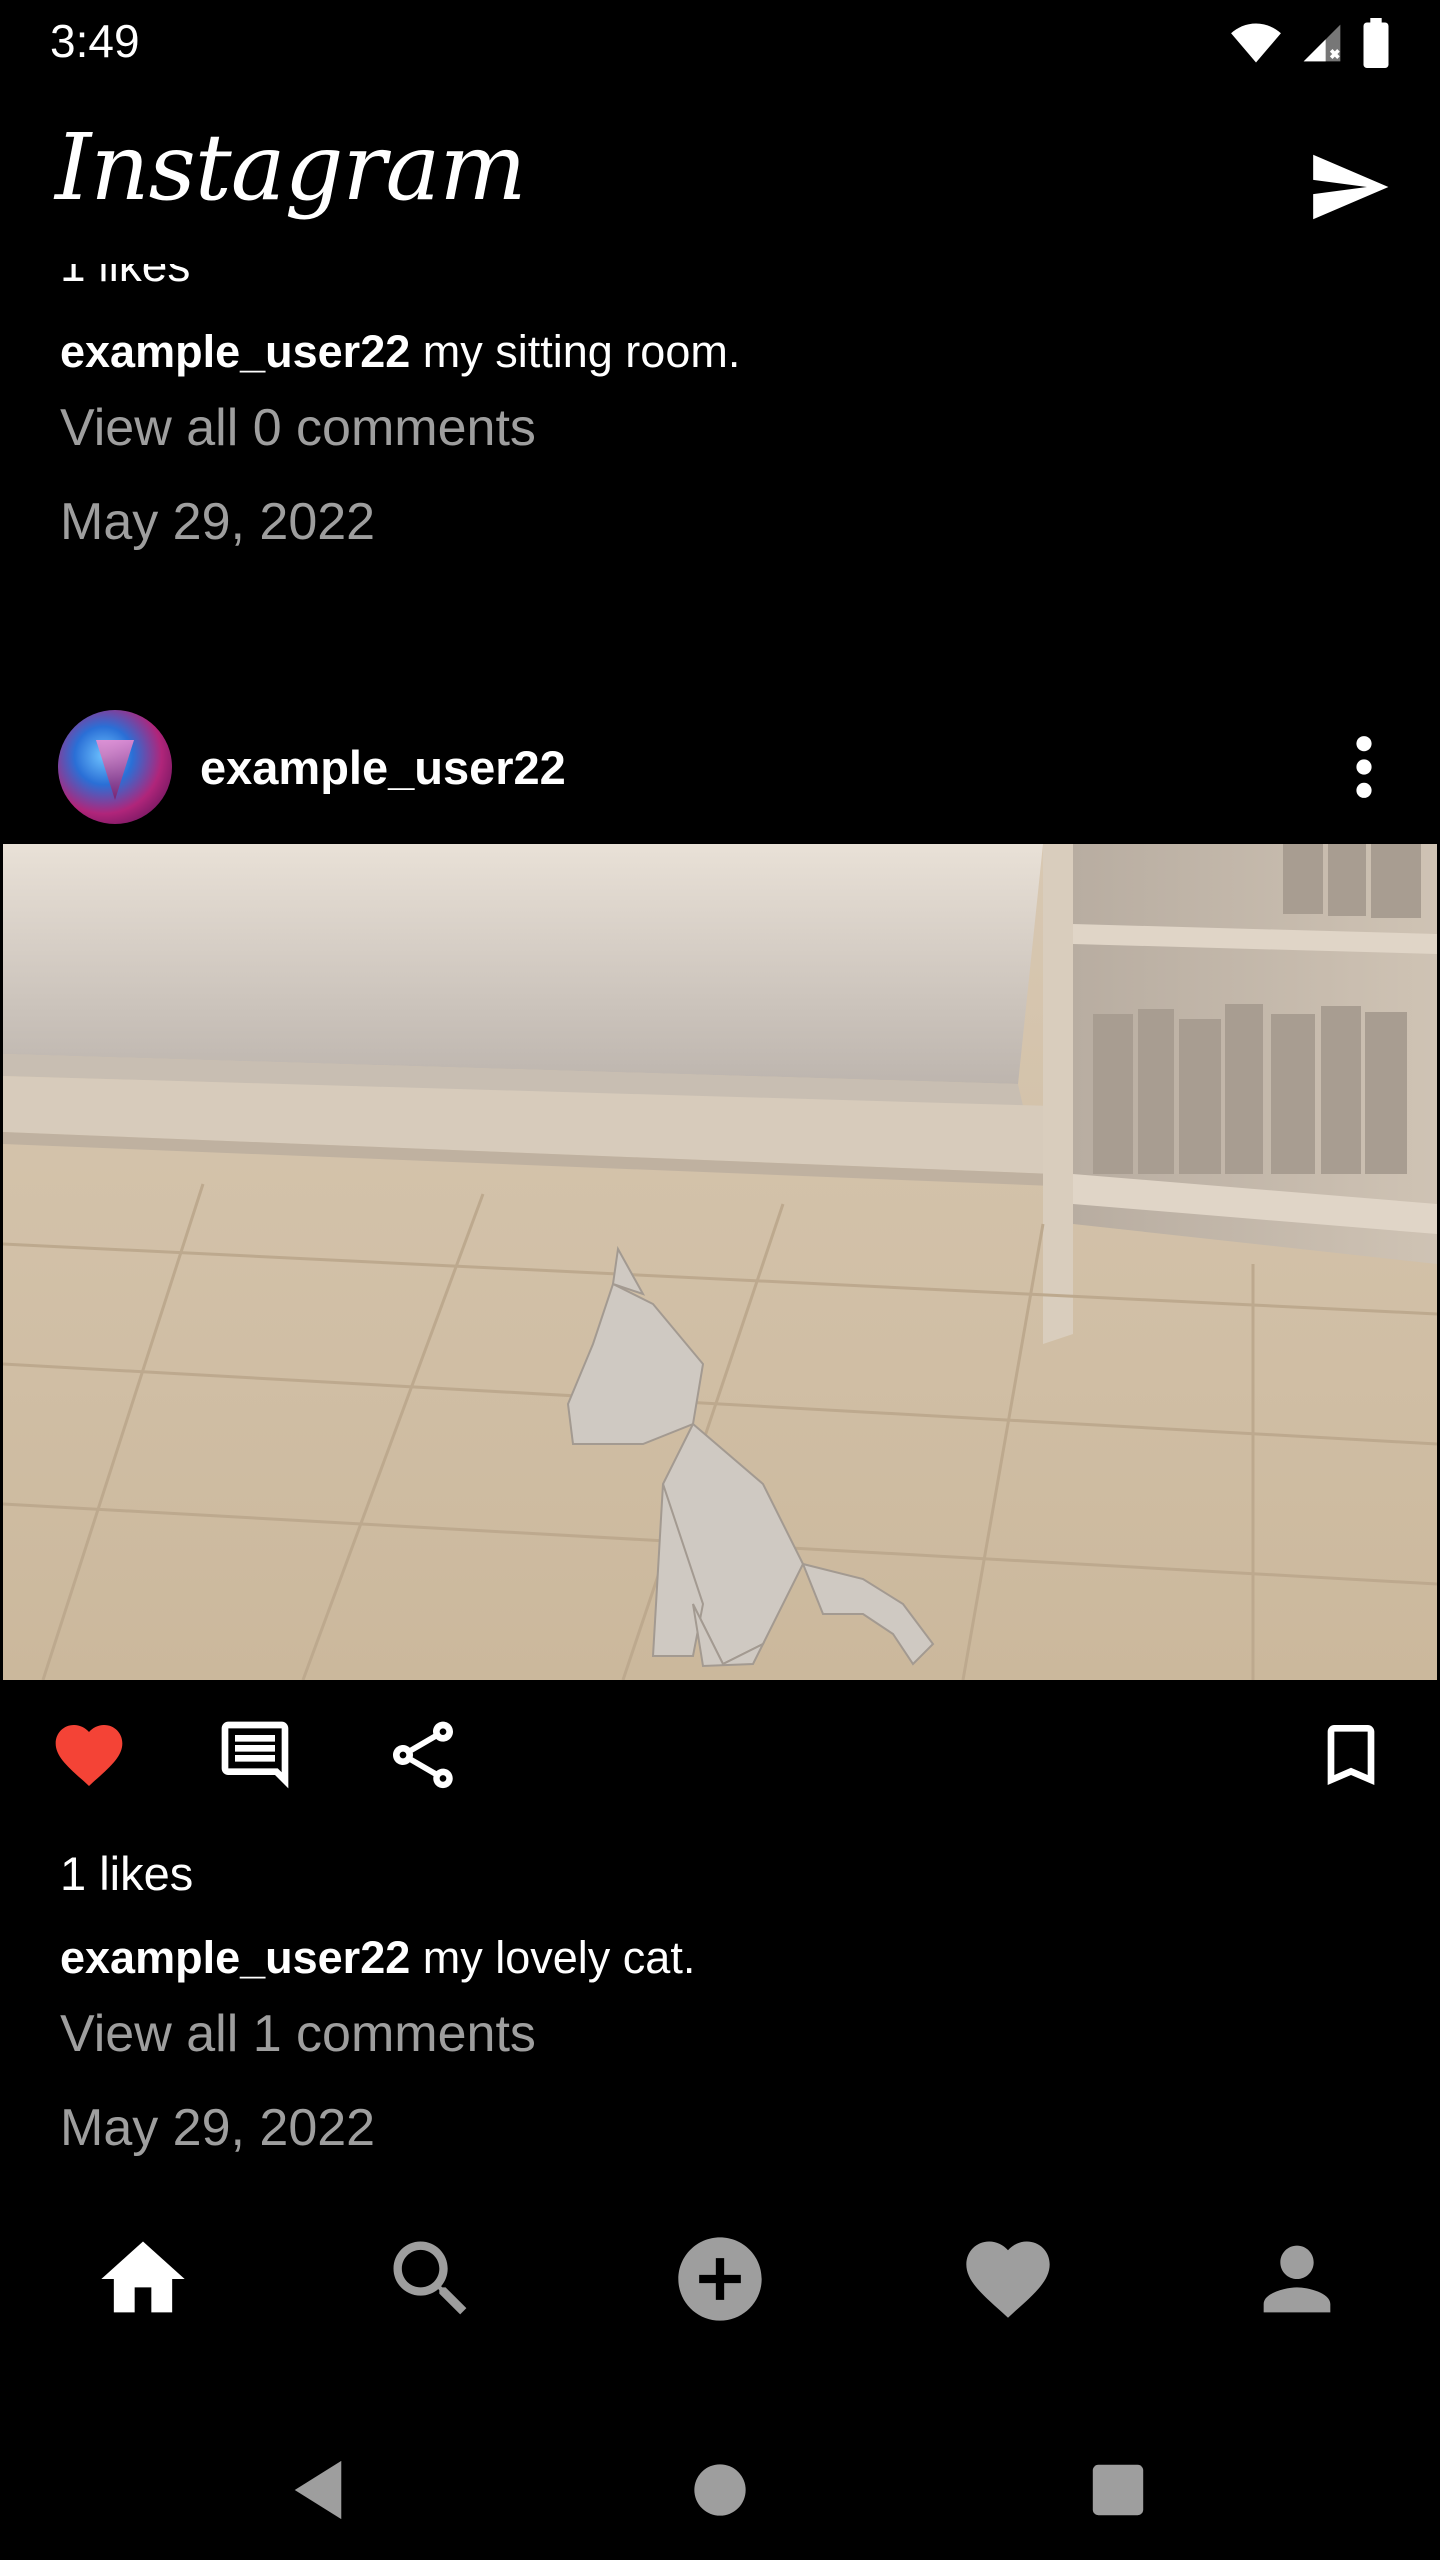  I want to click on more-vert-icon, so click(1364, 767).